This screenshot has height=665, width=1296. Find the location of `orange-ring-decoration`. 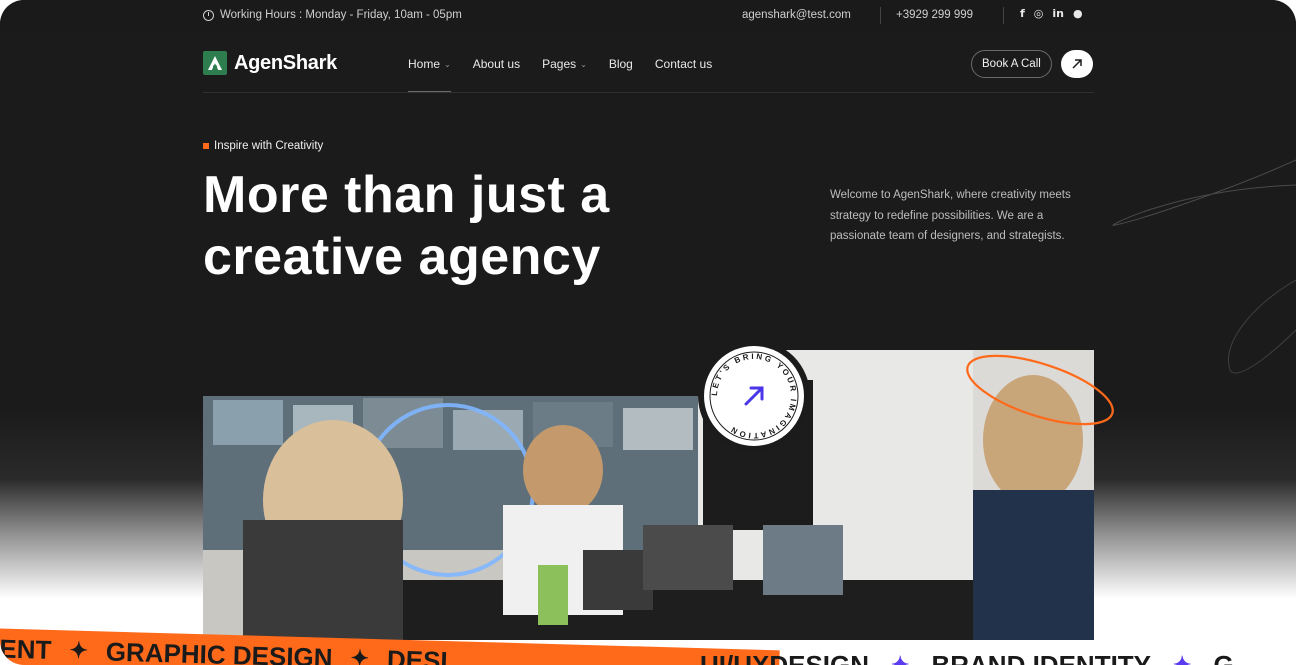

orange-ring-decoration is located at coordinates (1040, 390).